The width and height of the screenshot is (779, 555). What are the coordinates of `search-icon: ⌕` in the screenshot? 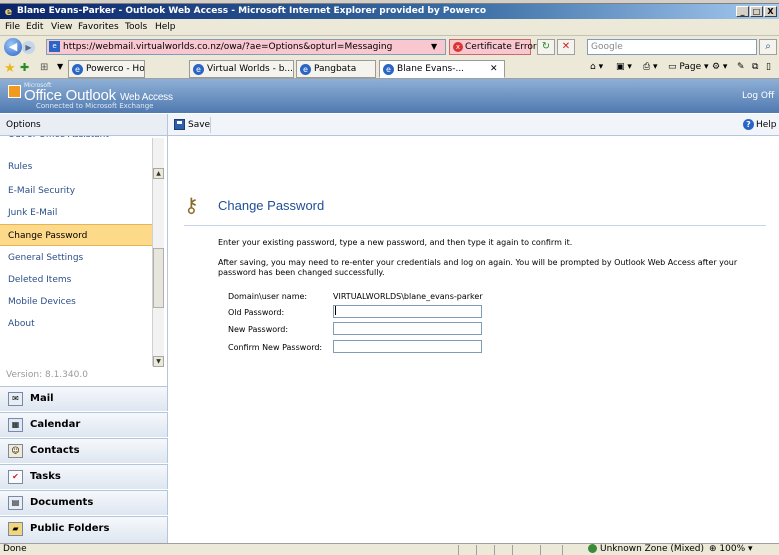 It's located at (768, 47).